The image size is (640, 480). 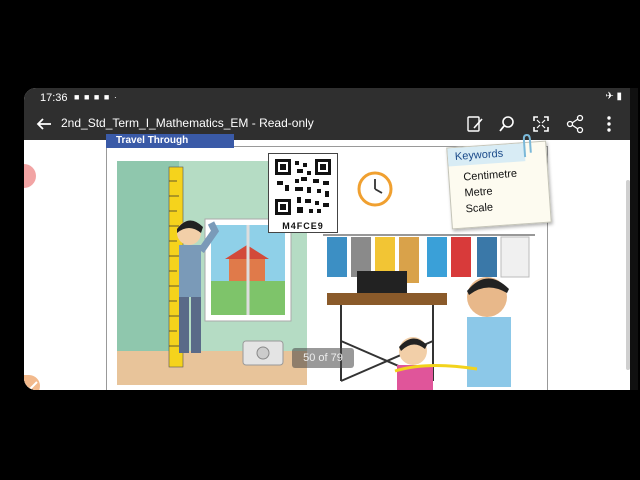 I want to click on share-icon, so click(x=575, y=124).